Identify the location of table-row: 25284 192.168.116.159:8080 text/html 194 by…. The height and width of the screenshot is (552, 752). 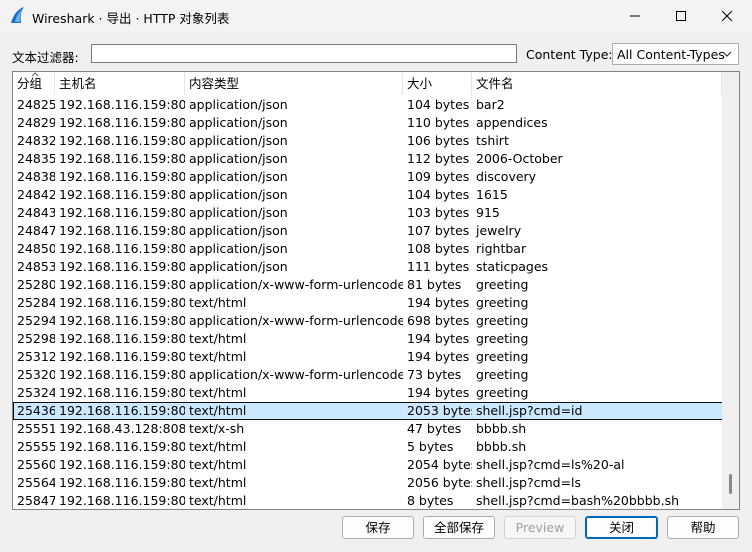
(368, 303).